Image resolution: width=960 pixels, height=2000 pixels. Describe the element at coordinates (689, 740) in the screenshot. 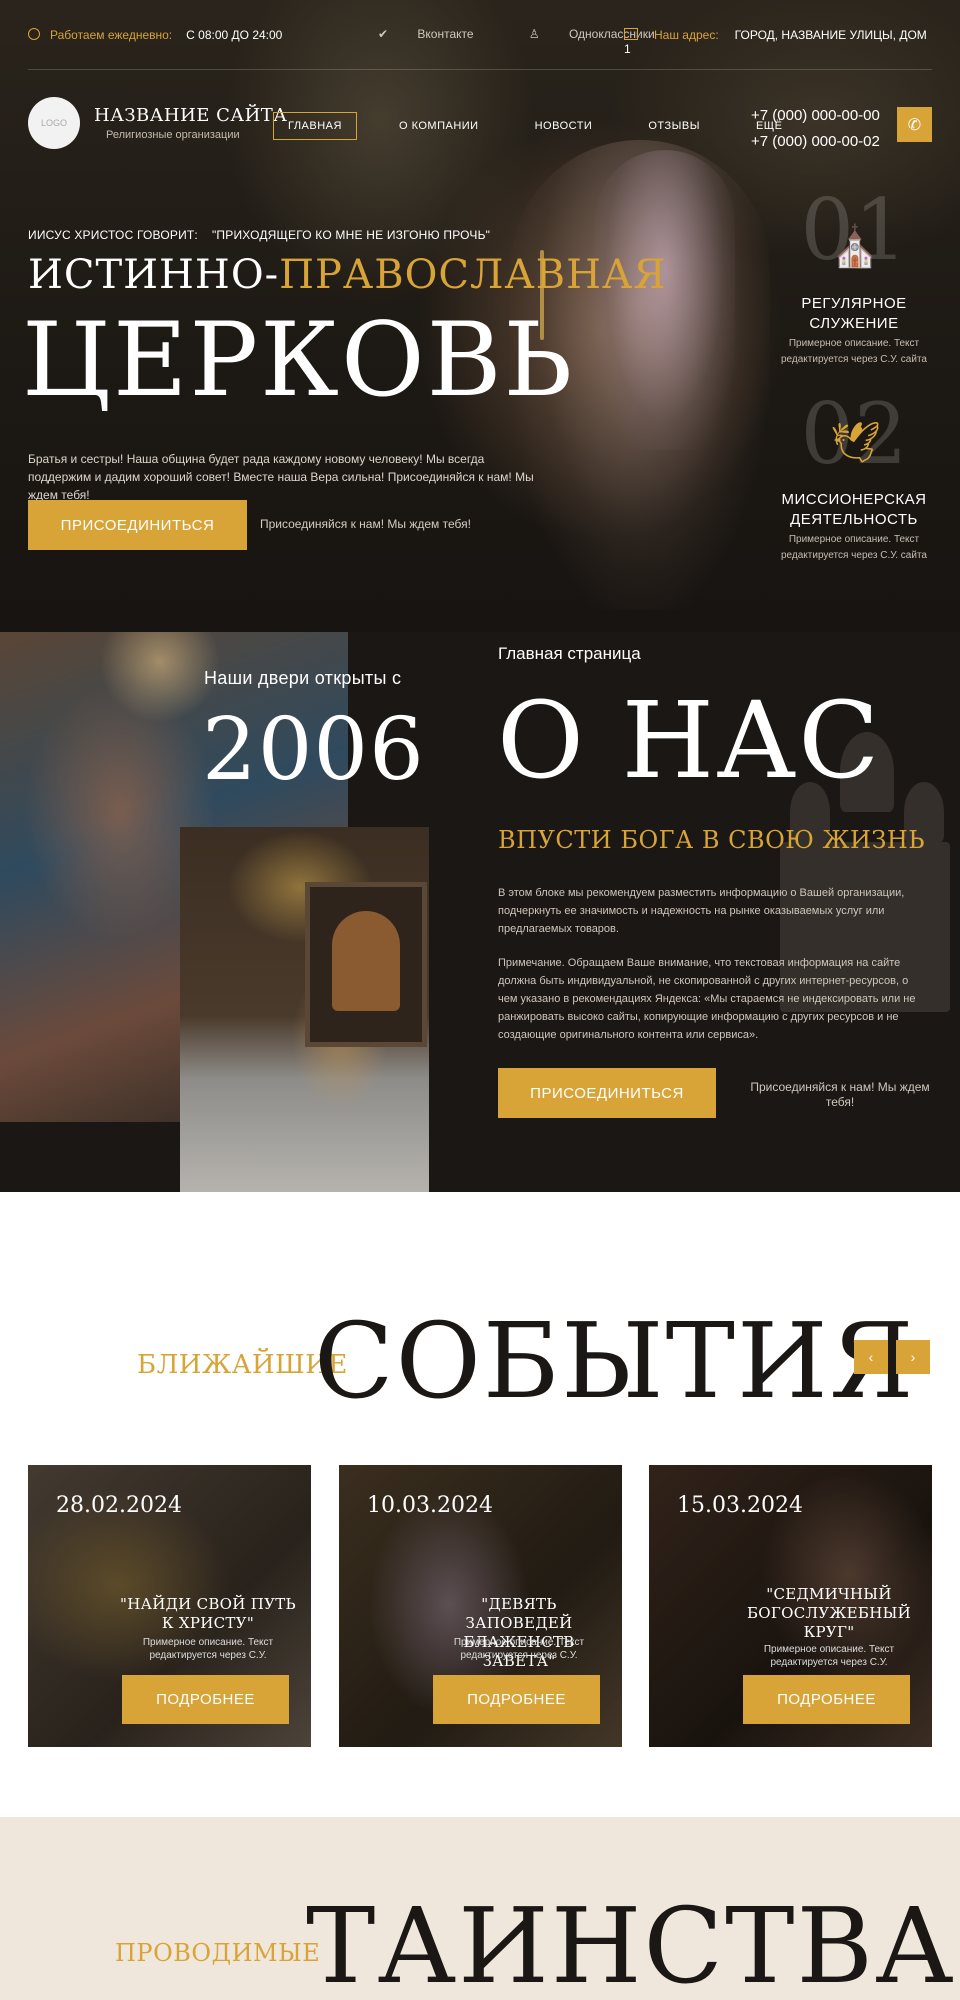

I see `about-title: О НАС` at that location.